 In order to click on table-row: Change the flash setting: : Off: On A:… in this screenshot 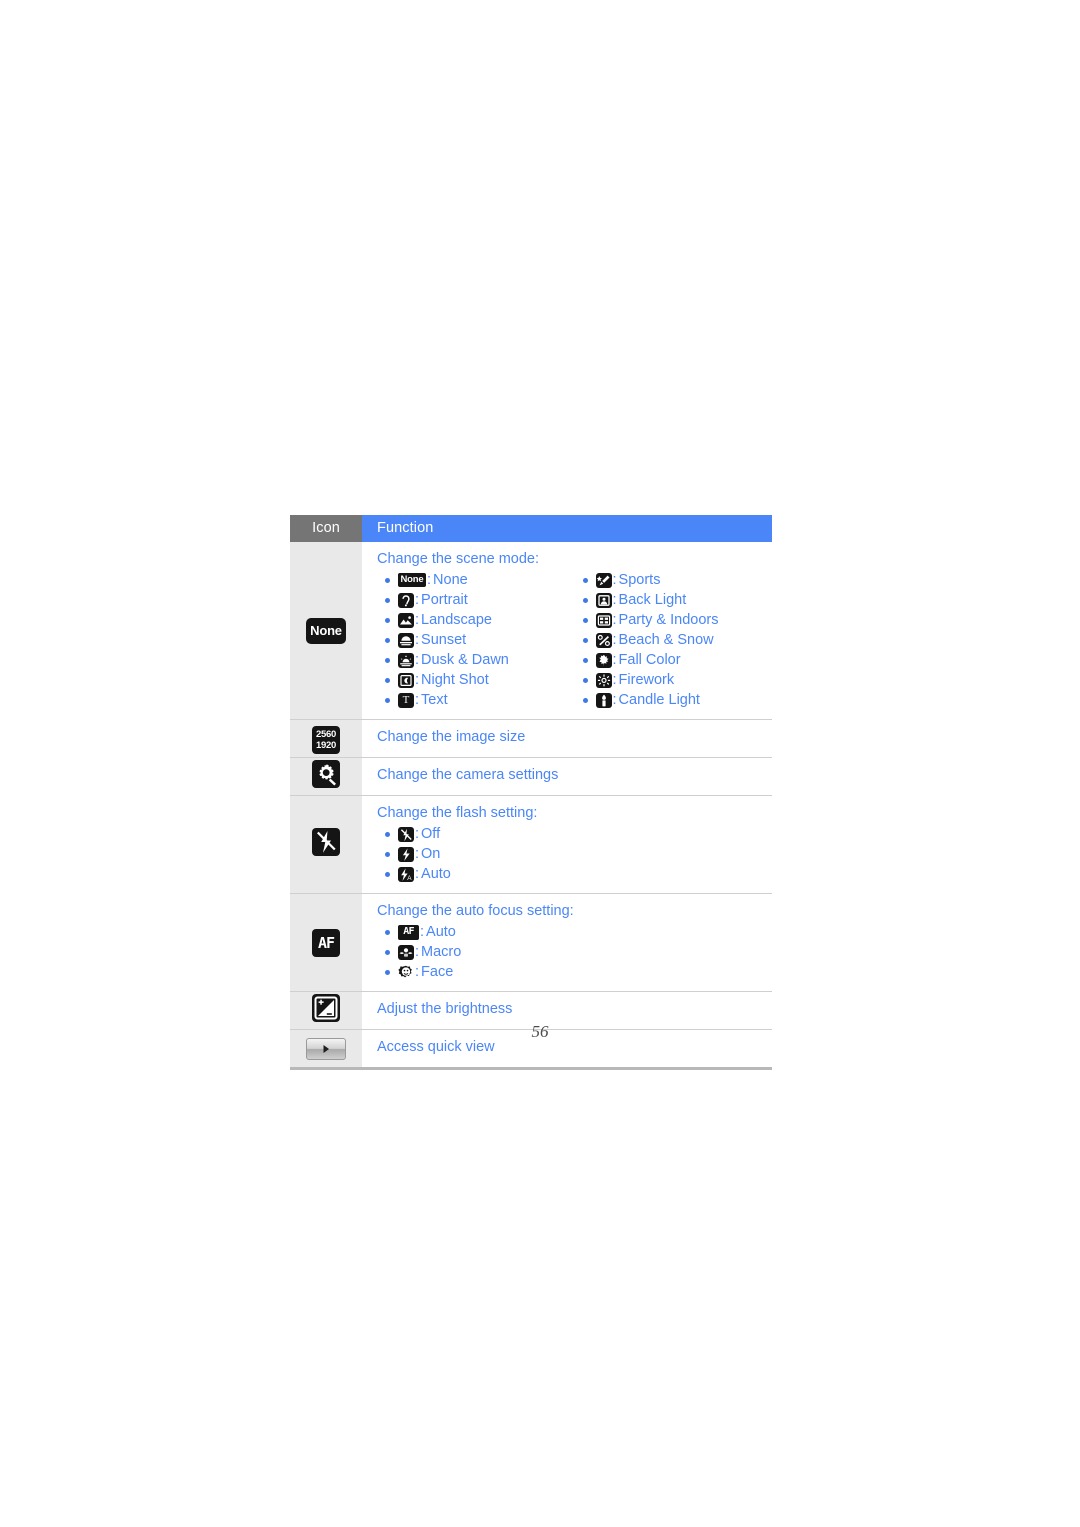, I will do `click(531, 844)`.